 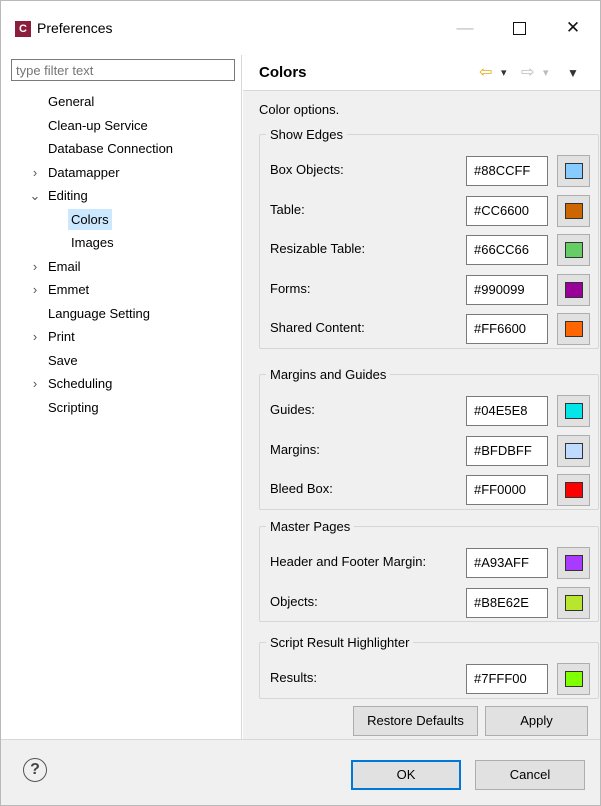 I want to click on group-legend: Master Pages, so click(x=310, y=526).